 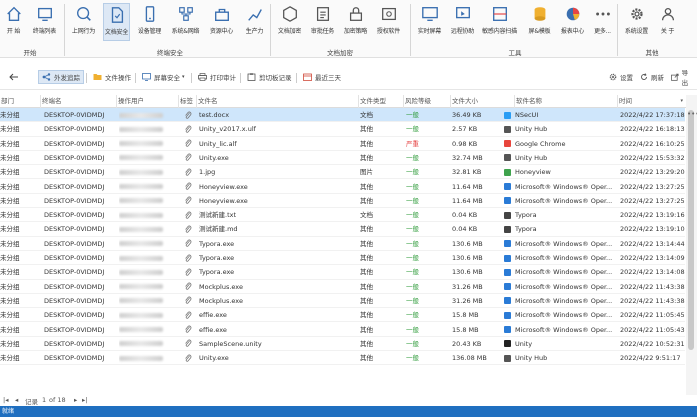 What do you see at coordinates (112, 77) in the screenshot?
I see `tab-file-operations: 文件操作` at bounding box center [112, 77].